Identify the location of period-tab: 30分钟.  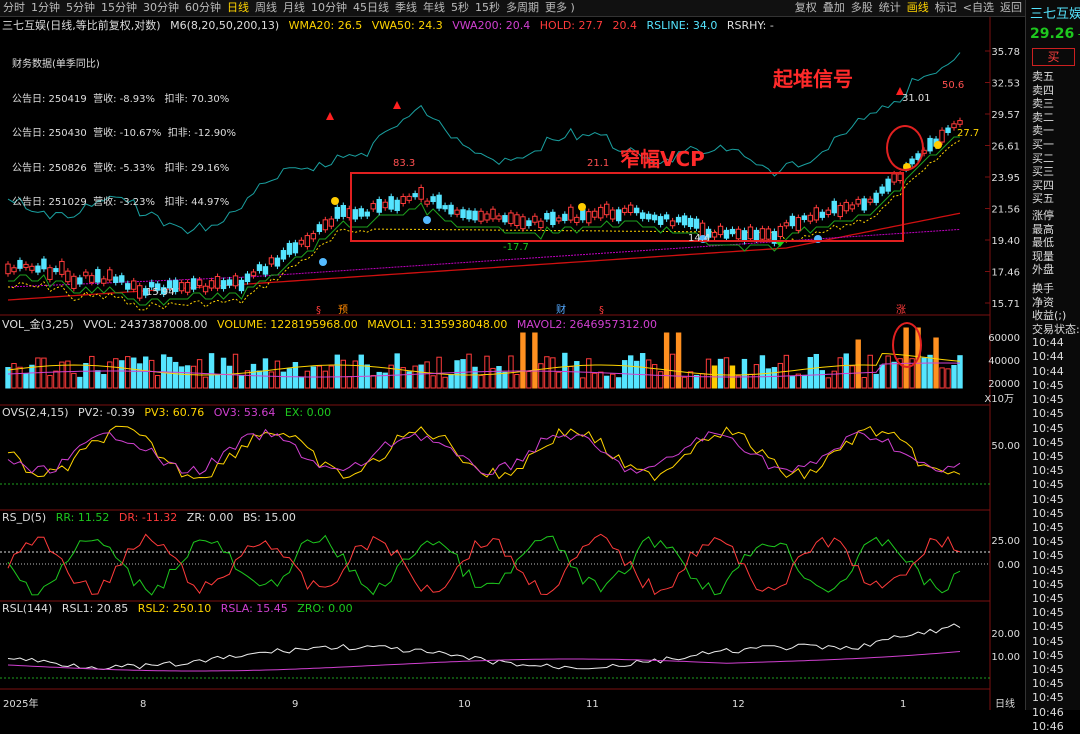
(161, 8).